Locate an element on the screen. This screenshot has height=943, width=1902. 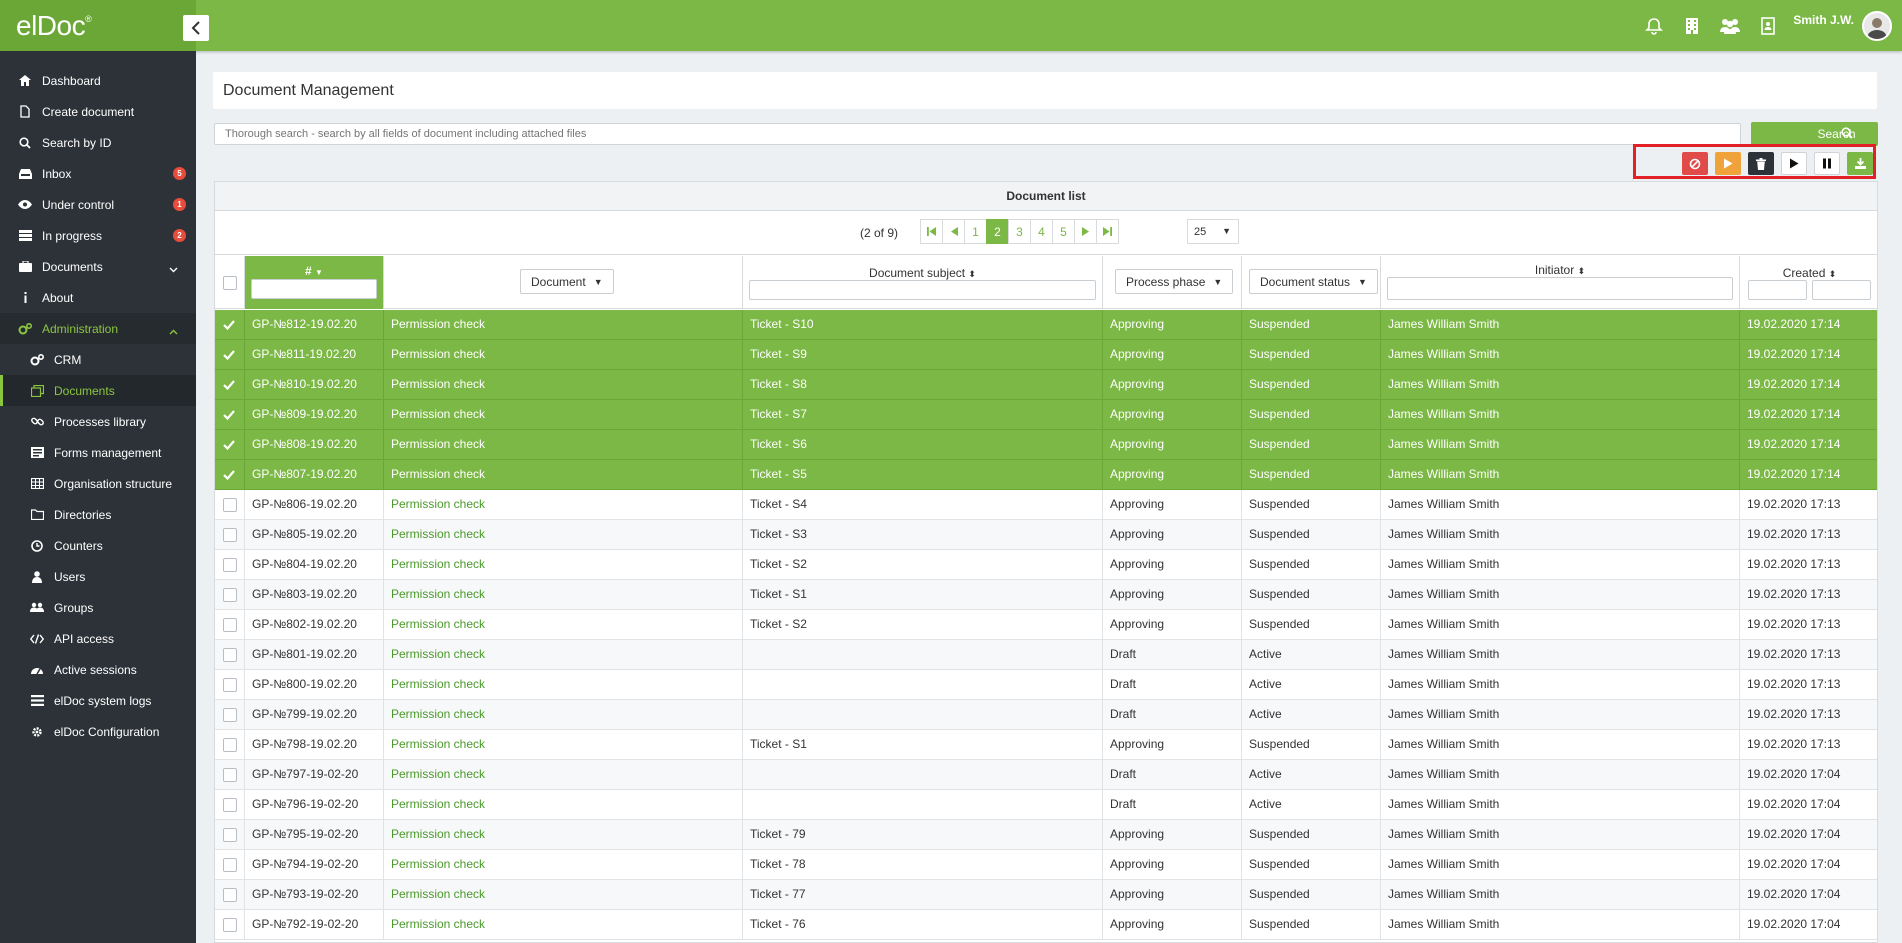
page-button-5: 5 is located at coordinates (1063, 231).